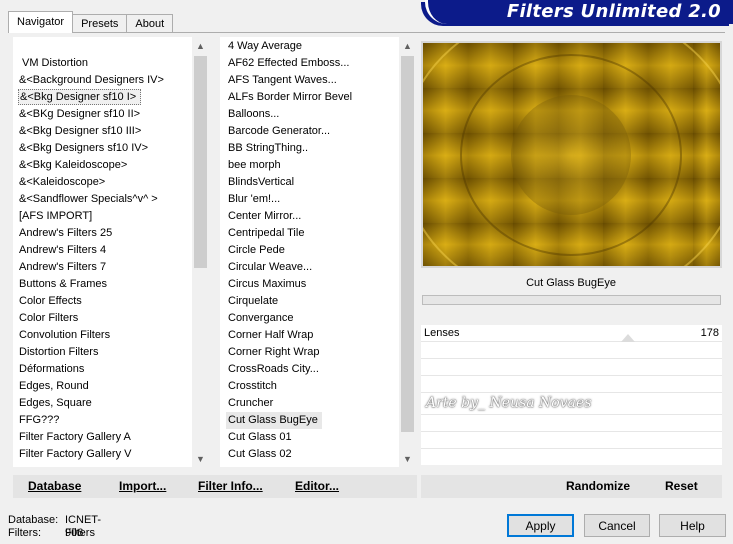 The image size is (733, 544). Describe the element at coordinates (103, 148) in the screenshot. I see `category-item: &<Bkg Designers sf10 IV>` at that location.